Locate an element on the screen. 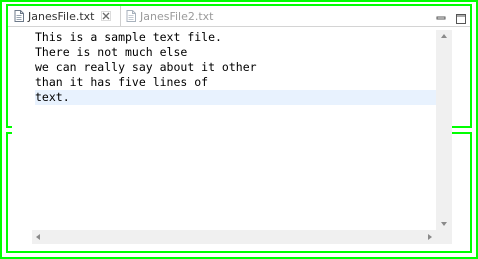  tab-bar: JanesFile.txt JanesFile2.txt is located at coordinates (239, 16).